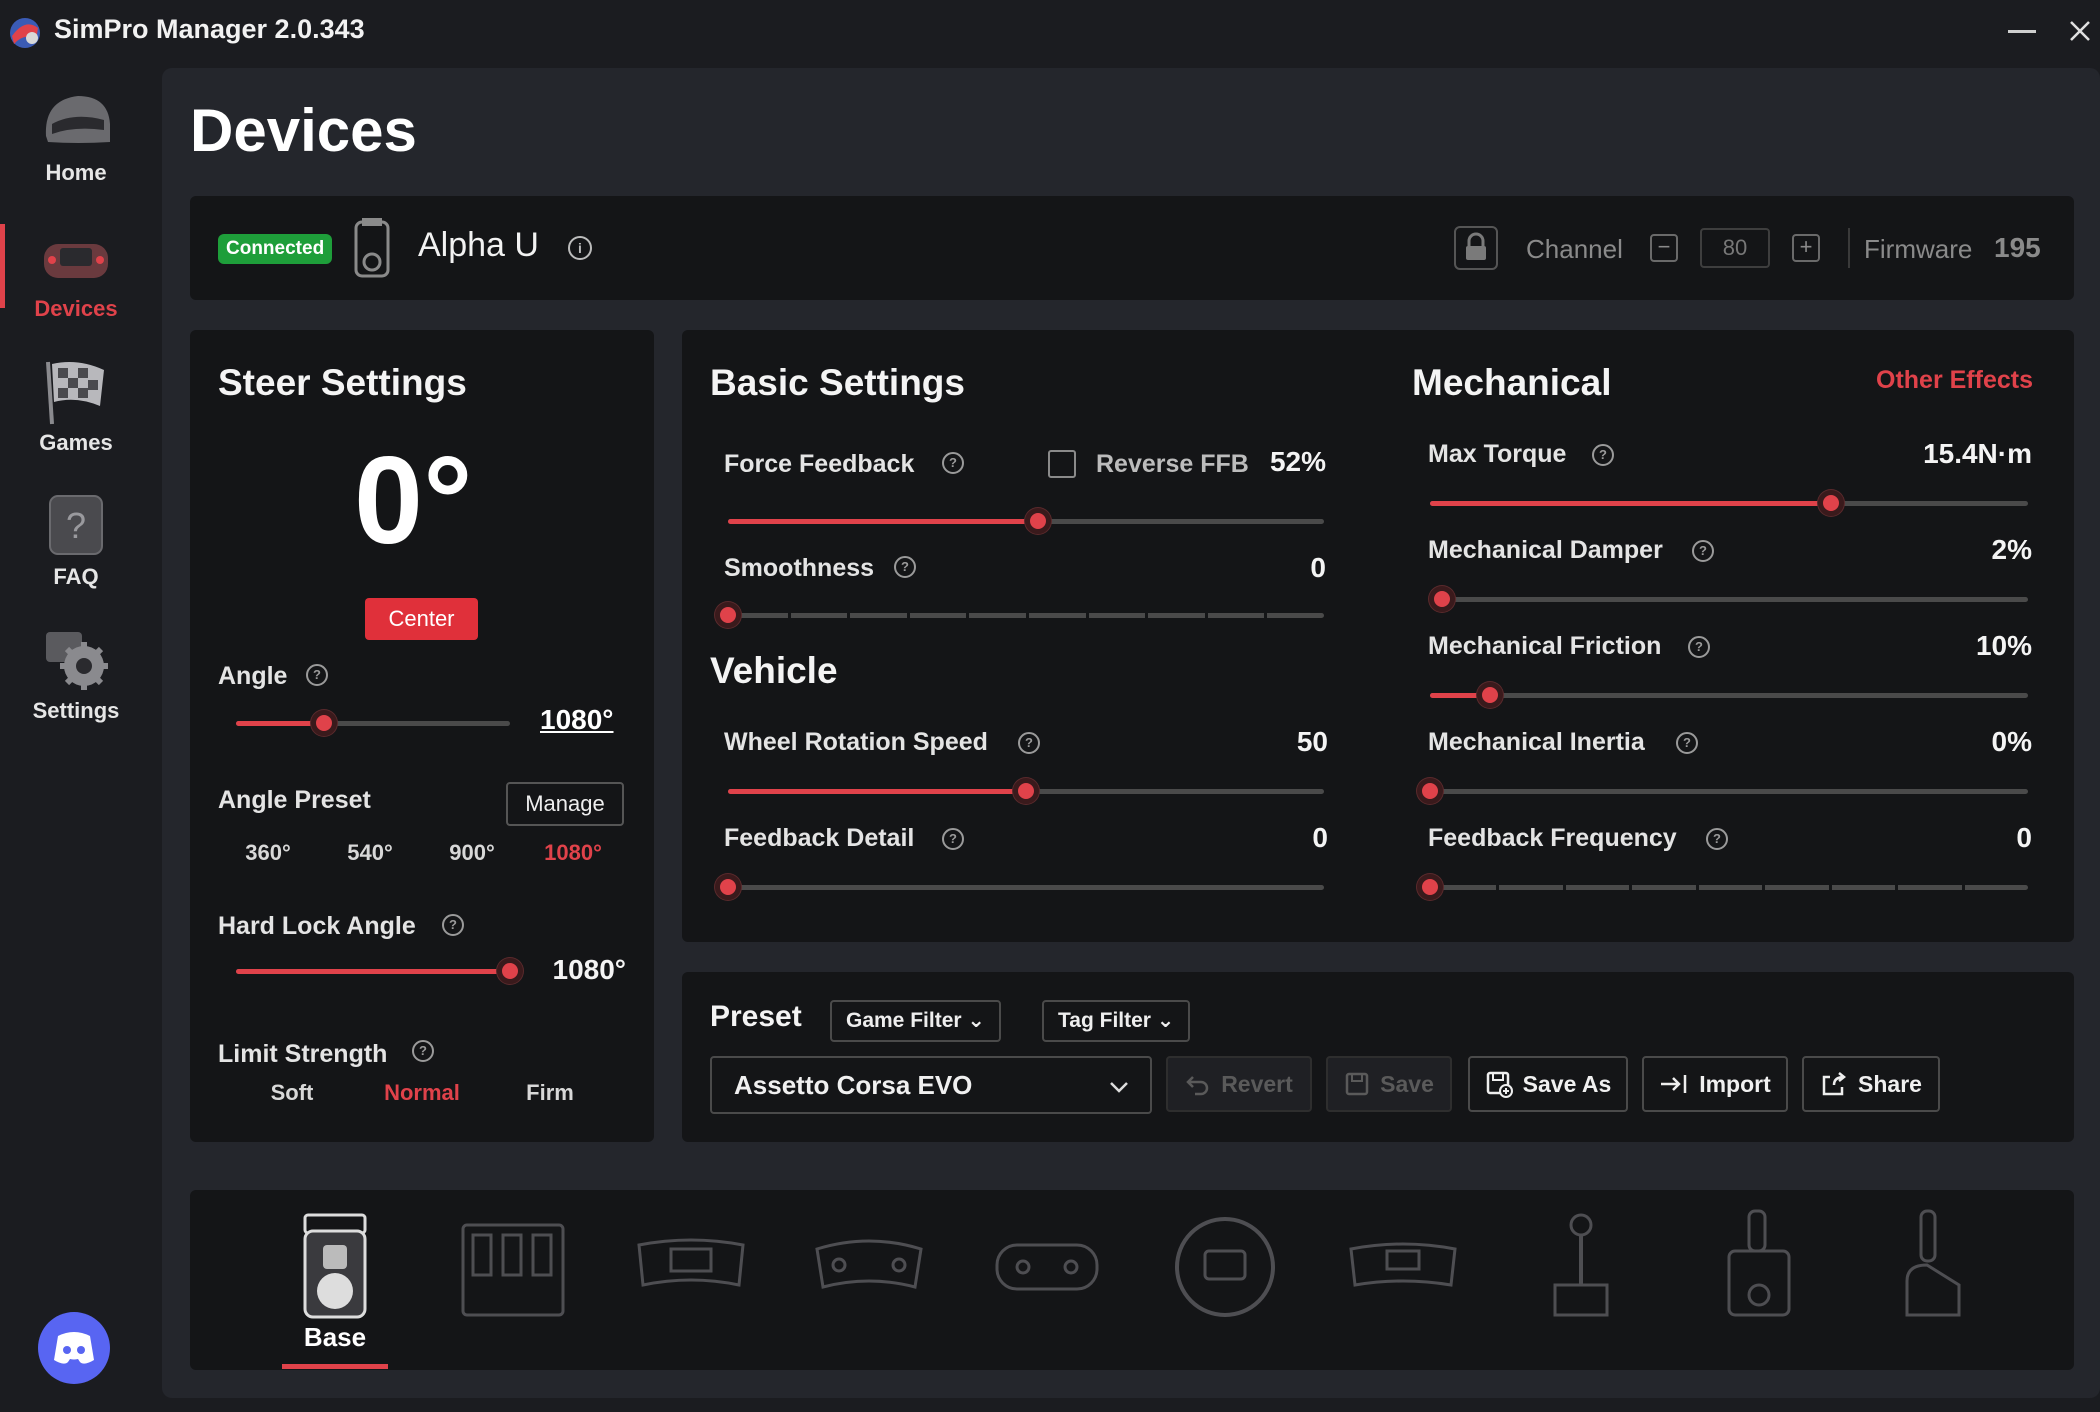  What do you see at coordinates (573, 853) in the screenshot?
I see `preset-option-1080: 1080°` at bounding box center [573, 853].